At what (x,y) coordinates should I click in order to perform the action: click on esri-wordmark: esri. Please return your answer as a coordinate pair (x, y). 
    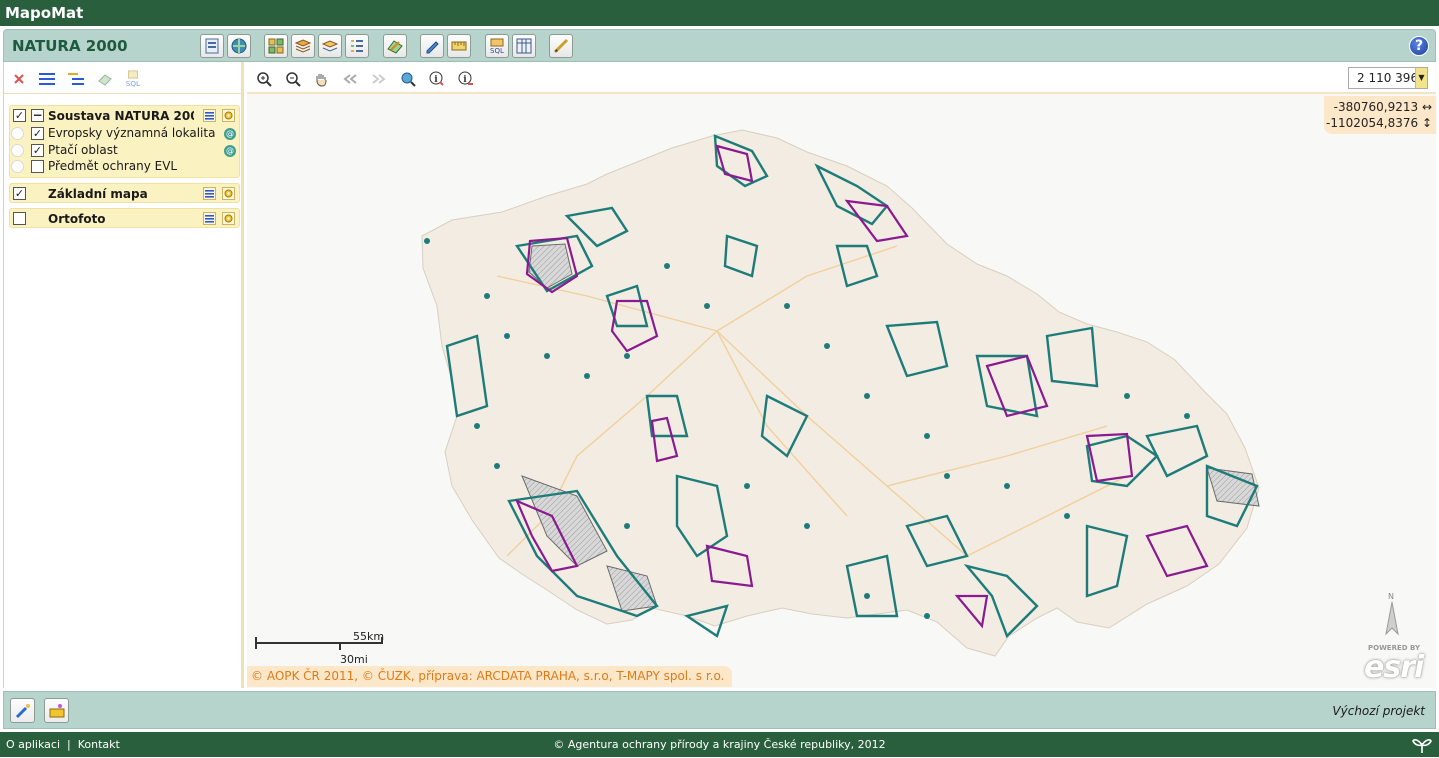
    Looking at the image, I should click on (1394, 667).